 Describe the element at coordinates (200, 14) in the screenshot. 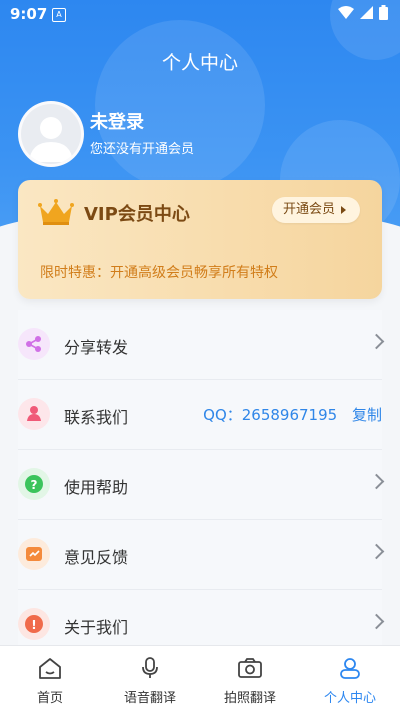

I see `status-bar: 9:07 A` at that location.